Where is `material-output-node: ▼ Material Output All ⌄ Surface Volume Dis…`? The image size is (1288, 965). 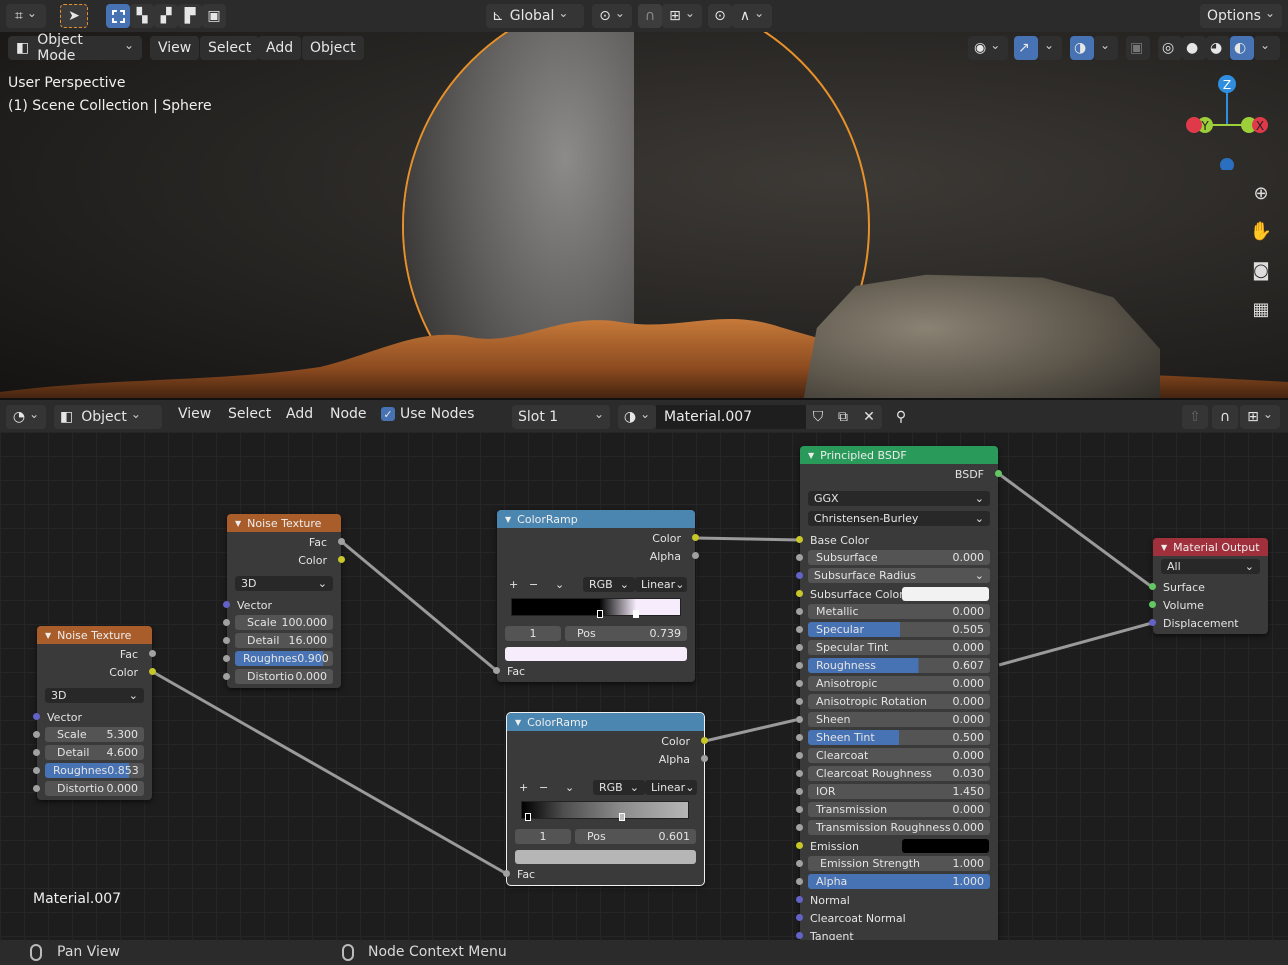
material-output-node: ▼ Material Output All ⌄ Surface Volume Dis… is located at coordinates (1208, 586).